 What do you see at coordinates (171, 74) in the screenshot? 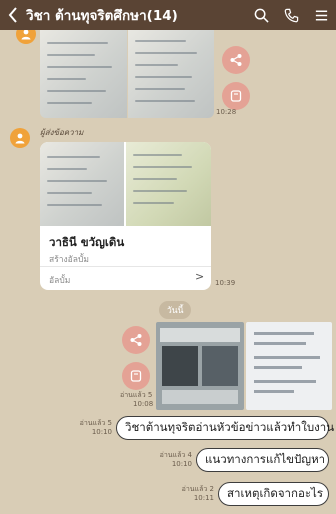
I see `document-photo-right` at bounding box center [171, 74].